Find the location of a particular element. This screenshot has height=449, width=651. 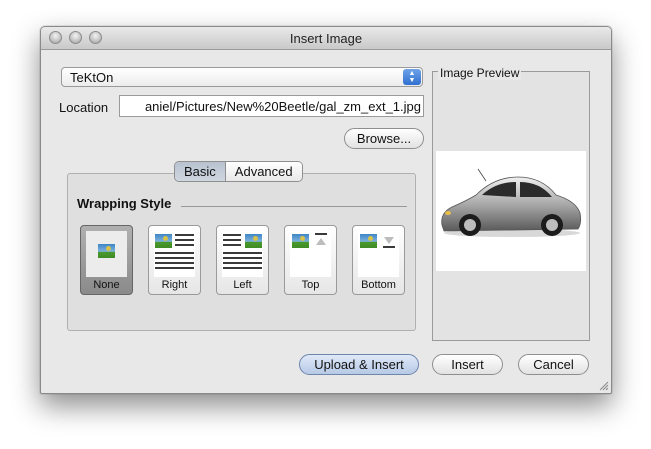

wrap-left-button: Left is located at coordinates (242, 260).